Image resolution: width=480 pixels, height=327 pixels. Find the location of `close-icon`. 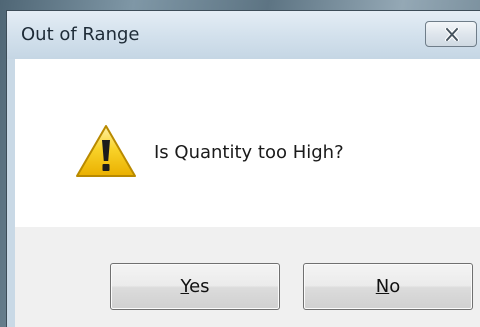

close-icon is located at coordinates (452, 34).